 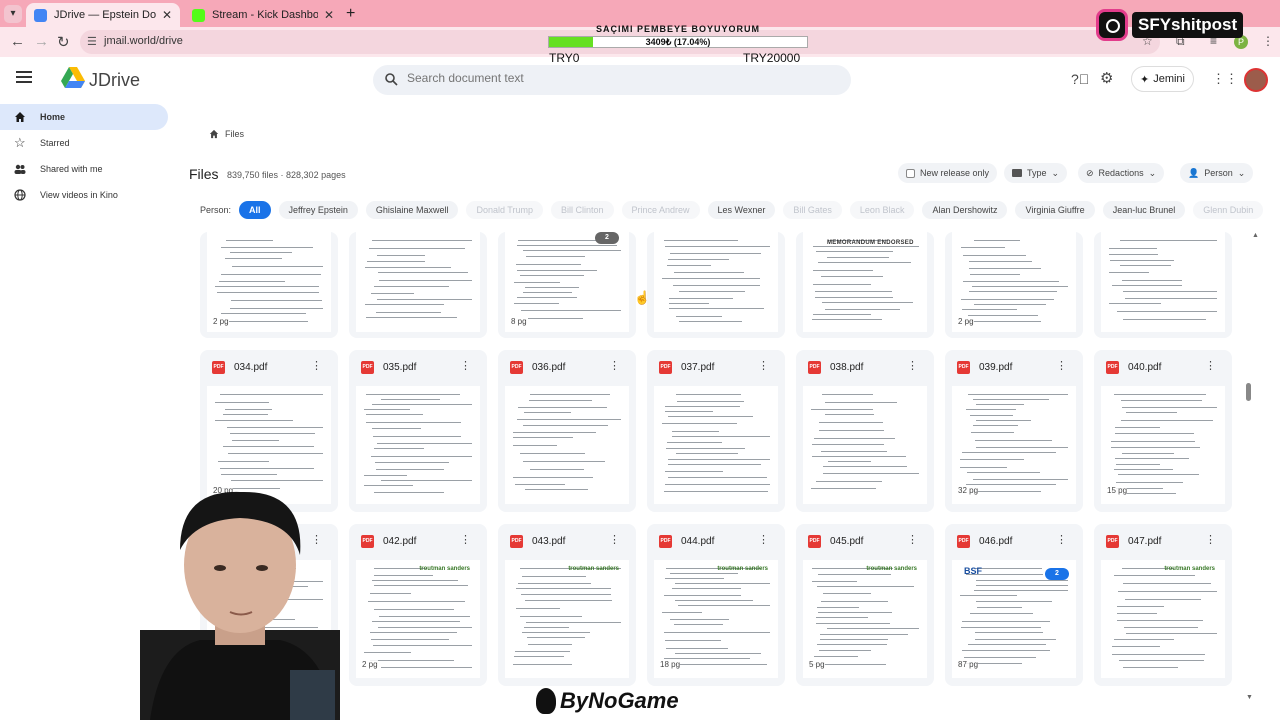 I want to click on person-chip: Alan Dershowitz, so click(x=965, y=210).